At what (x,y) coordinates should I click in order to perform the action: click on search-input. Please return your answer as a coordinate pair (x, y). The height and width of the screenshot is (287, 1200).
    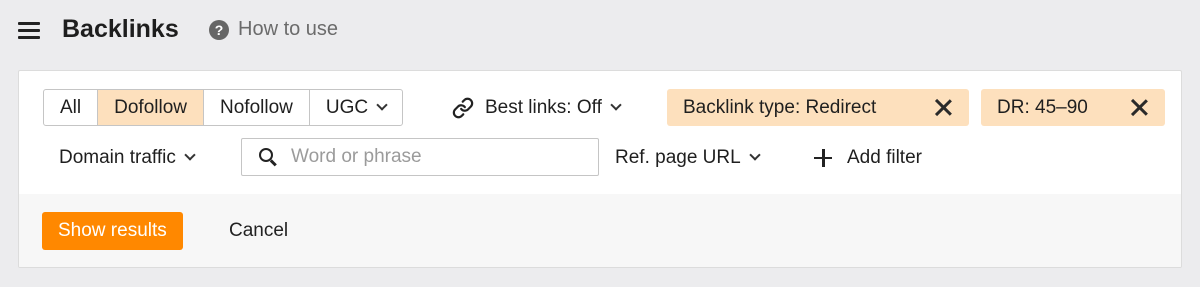
    Looking at the image, I should click on (441, 157).